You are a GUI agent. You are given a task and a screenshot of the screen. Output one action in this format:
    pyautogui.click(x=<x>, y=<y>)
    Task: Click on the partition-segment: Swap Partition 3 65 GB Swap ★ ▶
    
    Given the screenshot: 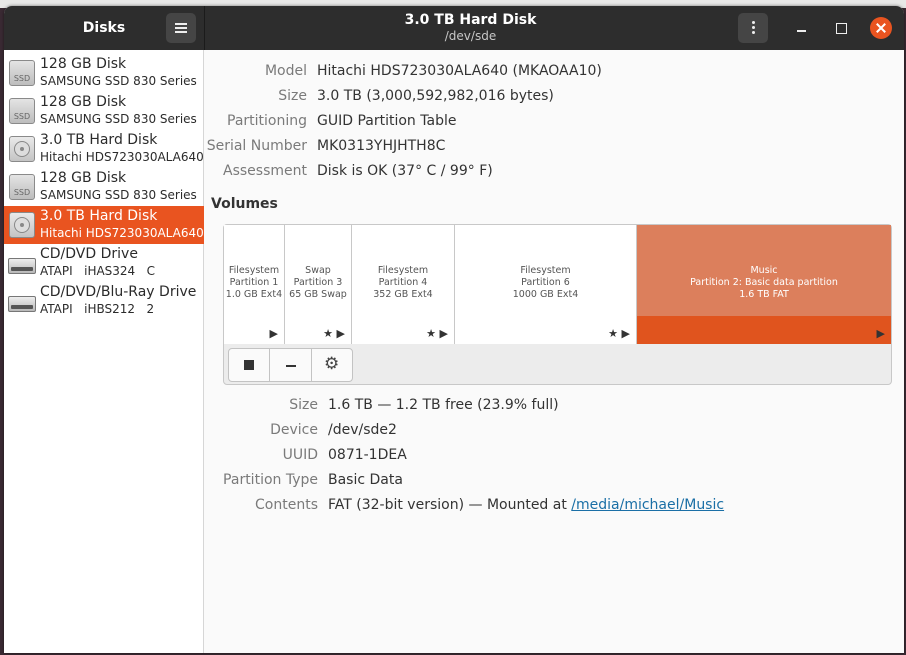 What is the action you would take?
    pyautogui.click(x=318, y=284)
    